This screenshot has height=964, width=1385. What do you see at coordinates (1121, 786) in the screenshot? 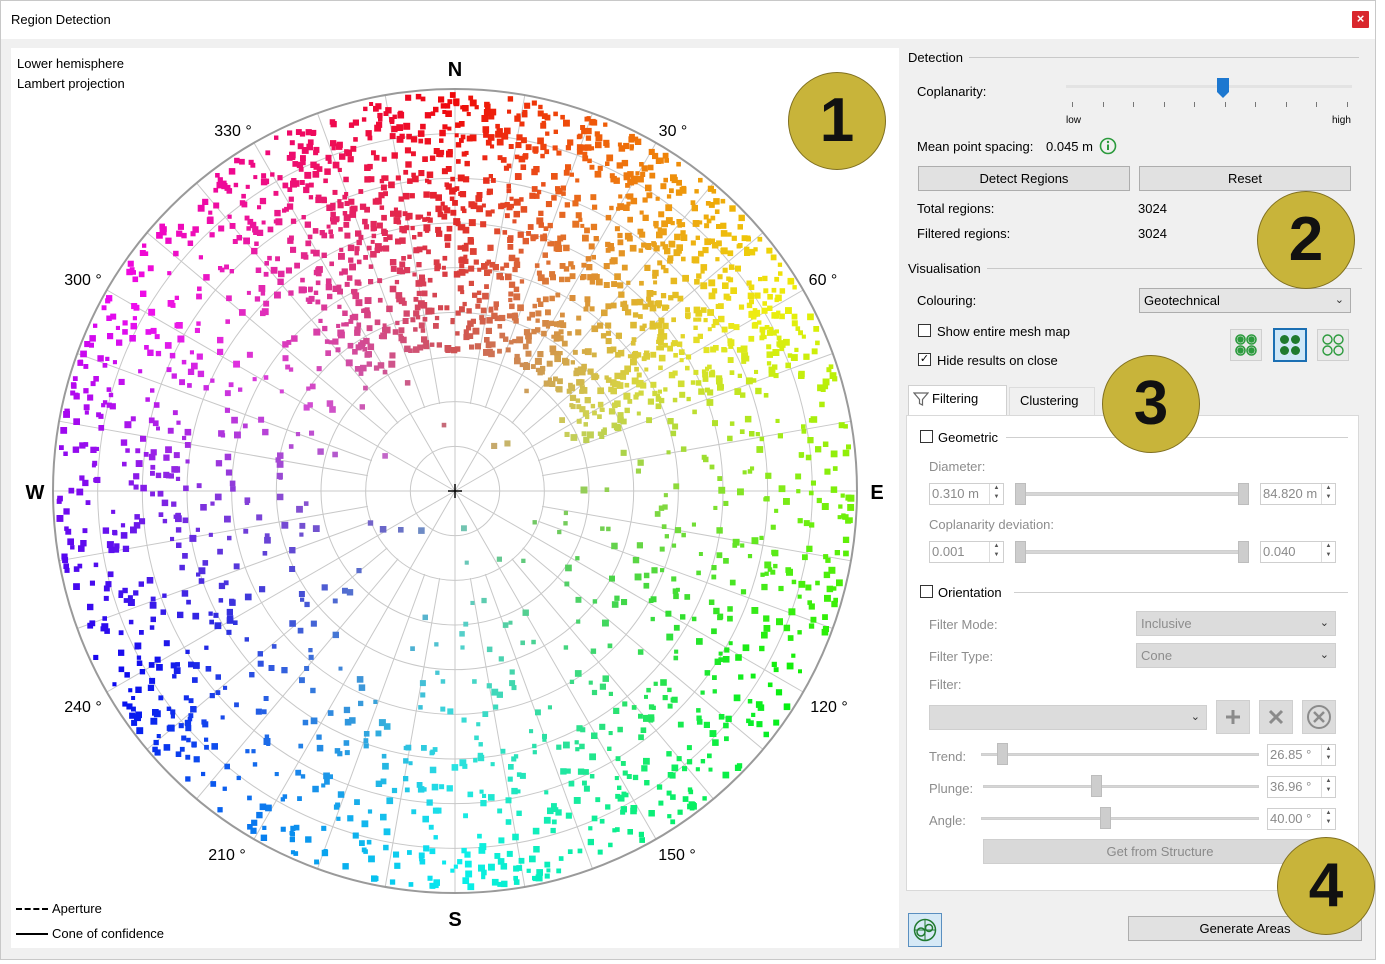
I see `plunge-track` at bounding box center [1121, 786].